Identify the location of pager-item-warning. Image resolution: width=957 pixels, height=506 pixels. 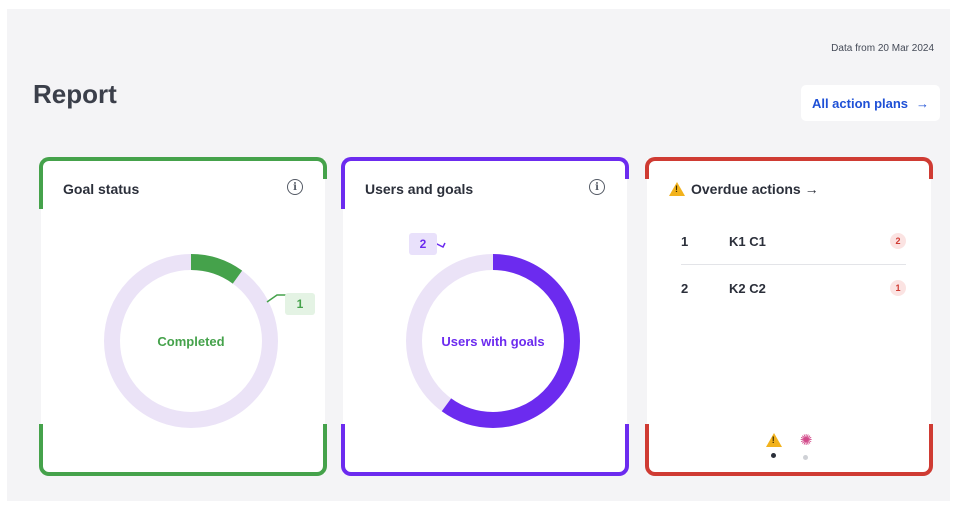
(773, 446).